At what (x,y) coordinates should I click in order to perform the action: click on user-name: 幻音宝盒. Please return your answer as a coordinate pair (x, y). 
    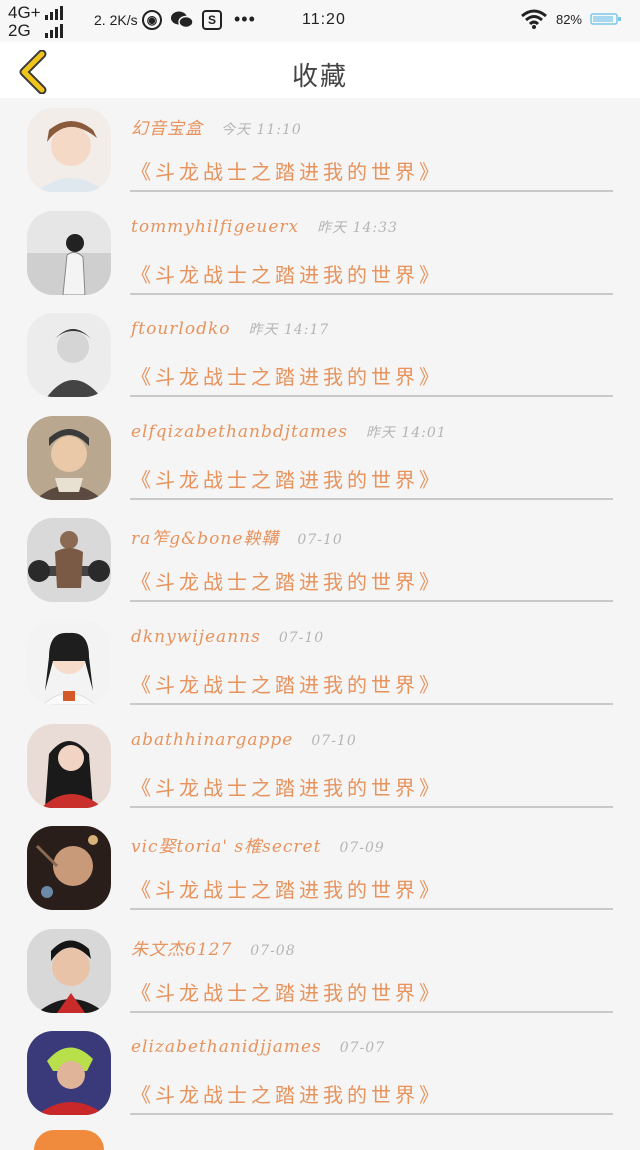
    Looking at the image, I should click on (167, 129).